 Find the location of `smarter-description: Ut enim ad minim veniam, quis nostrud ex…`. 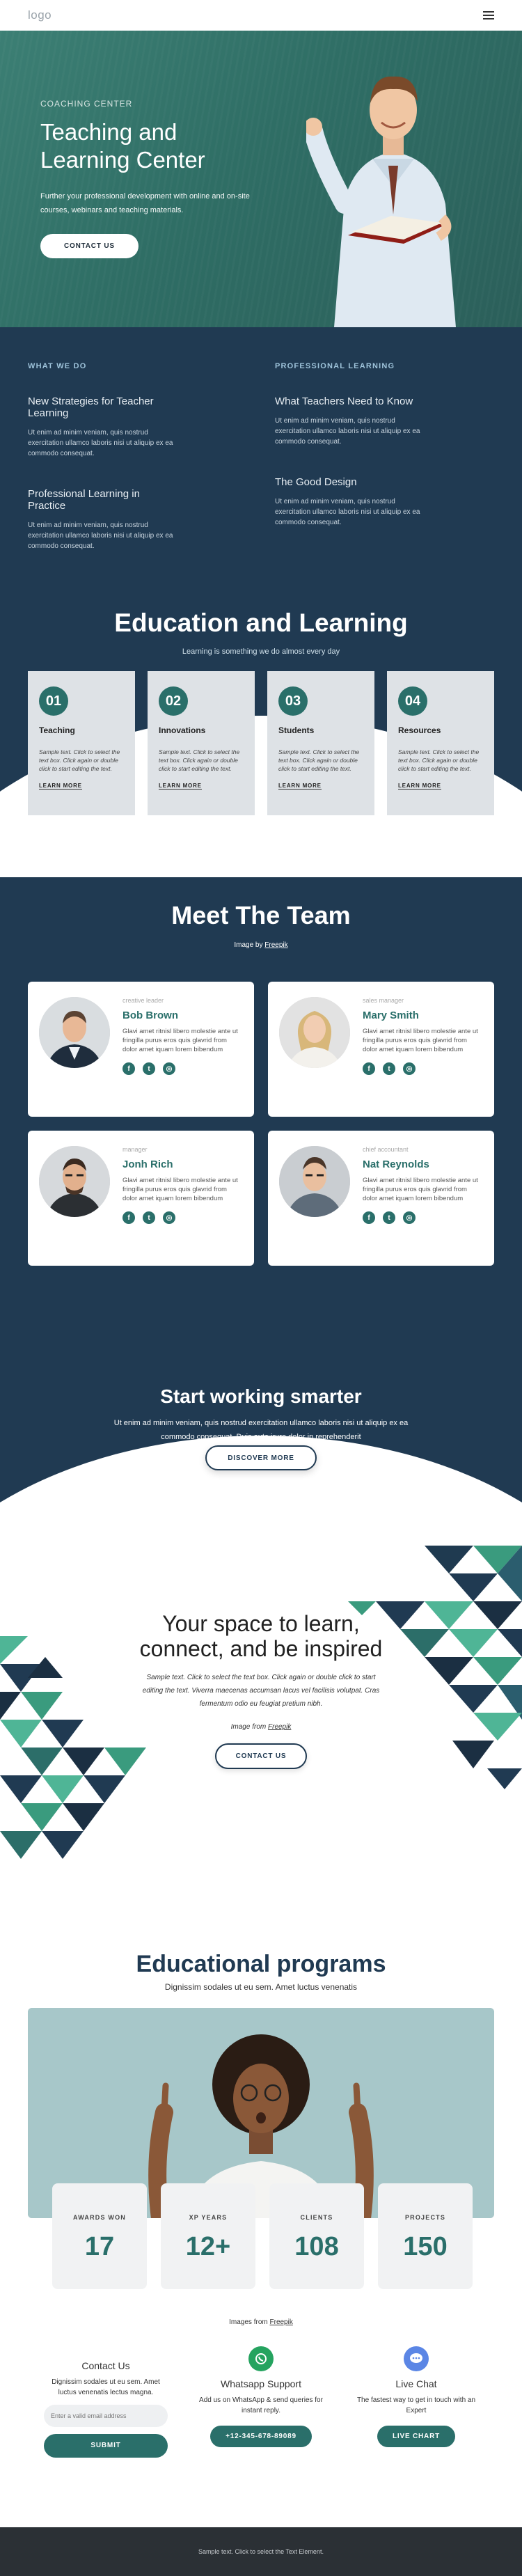

smarter-description: Ut enim ad minim veniam, quis nostrud ex… is located at coordinates (261, 1430).